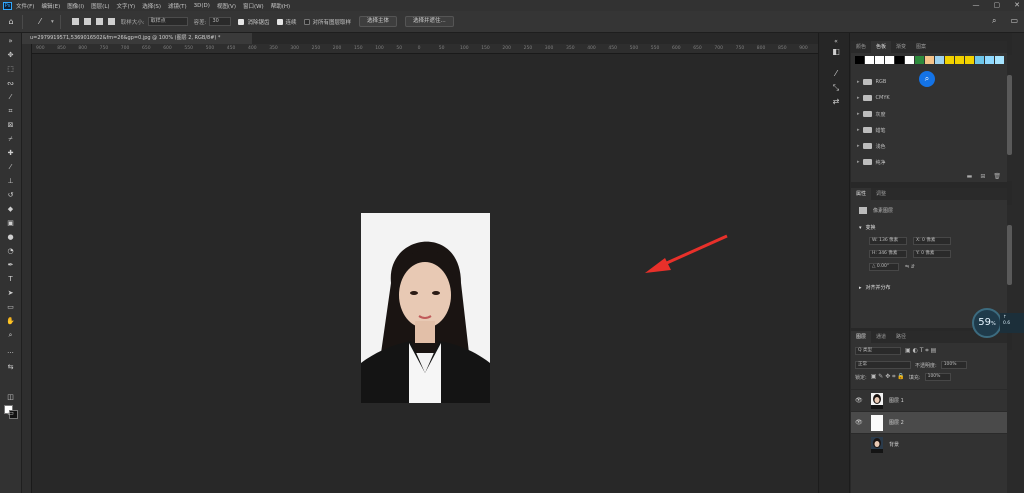 This screenshot has width=1024, height=493. I want to click on collapse-toolbar-icon: », so click(10, 41).